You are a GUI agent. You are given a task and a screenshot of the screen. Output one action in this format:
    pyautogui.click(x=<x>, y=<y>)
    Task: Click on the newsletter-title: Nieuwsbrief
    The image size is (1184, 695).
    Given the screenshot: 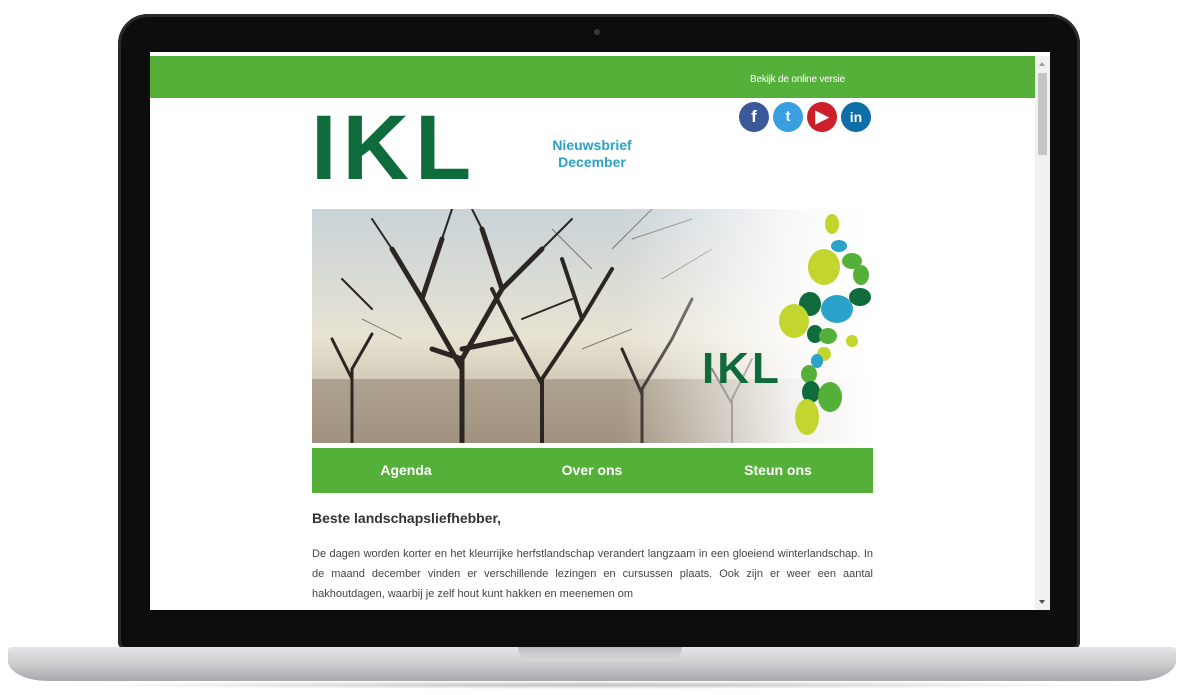 What is the action you would take?
    pyautogui.click(x=592, y=145)
    